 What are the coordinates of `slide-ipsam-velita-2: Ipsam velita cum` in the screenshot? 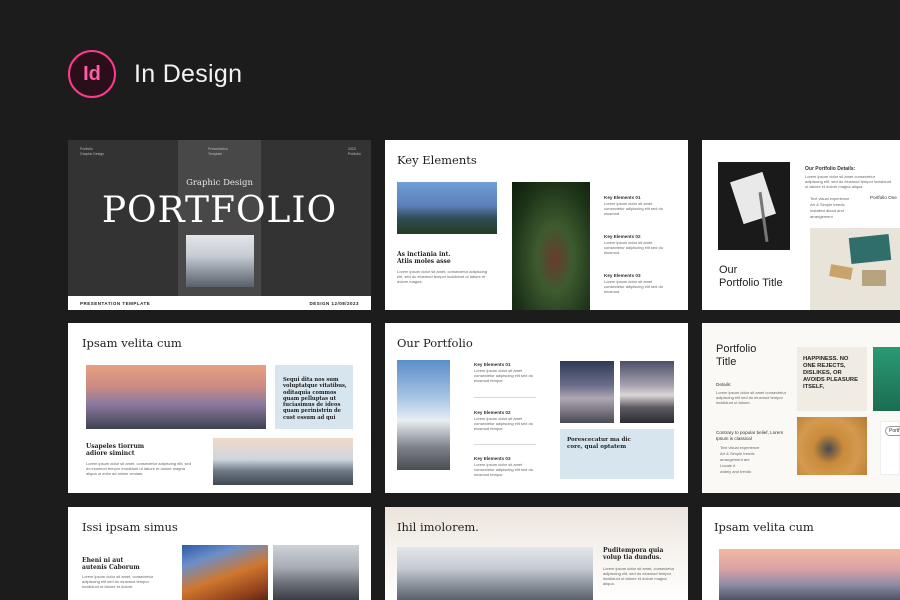 It's located at (801, 553).